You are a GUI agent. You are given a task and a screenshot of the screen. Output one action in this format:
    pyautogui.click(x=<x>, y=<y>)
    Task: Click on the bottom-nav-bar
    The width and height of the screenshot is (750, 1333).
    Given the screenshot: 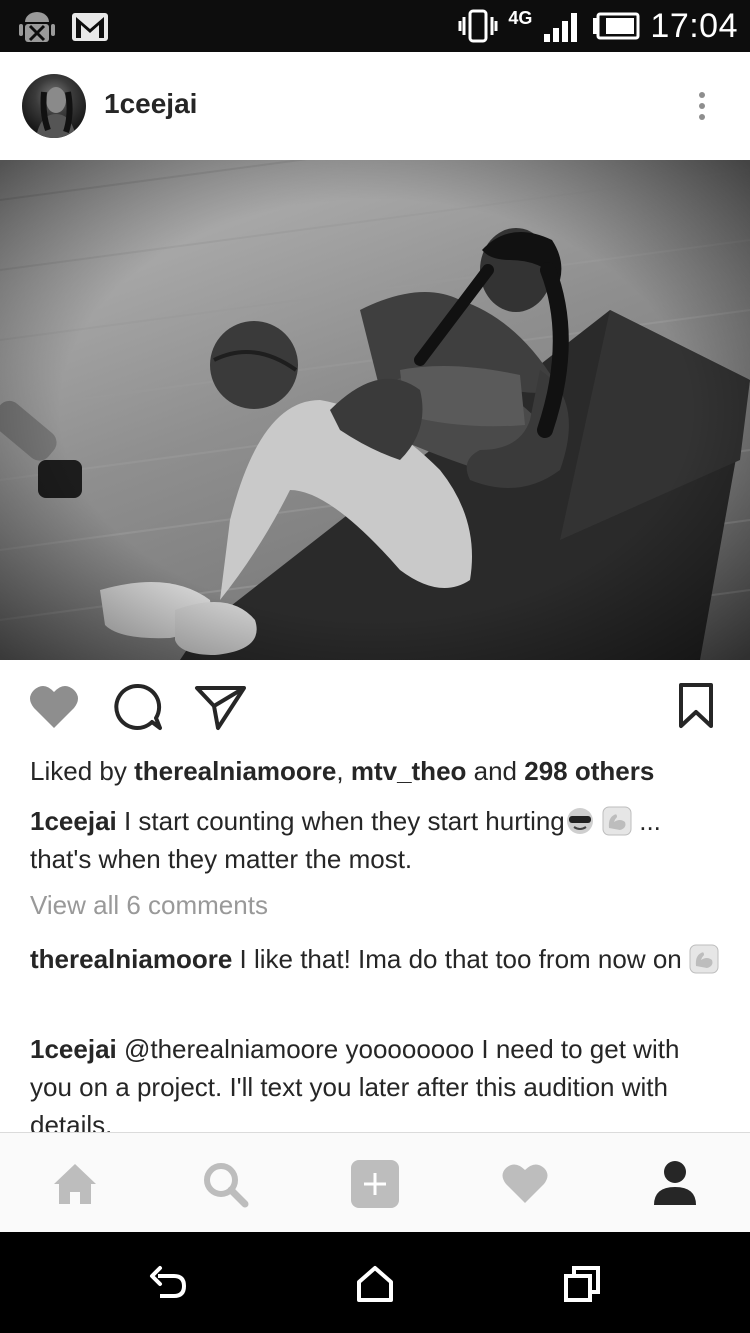 What is the action you would take?
    pyautogui.click(x=375, y=1182)
    